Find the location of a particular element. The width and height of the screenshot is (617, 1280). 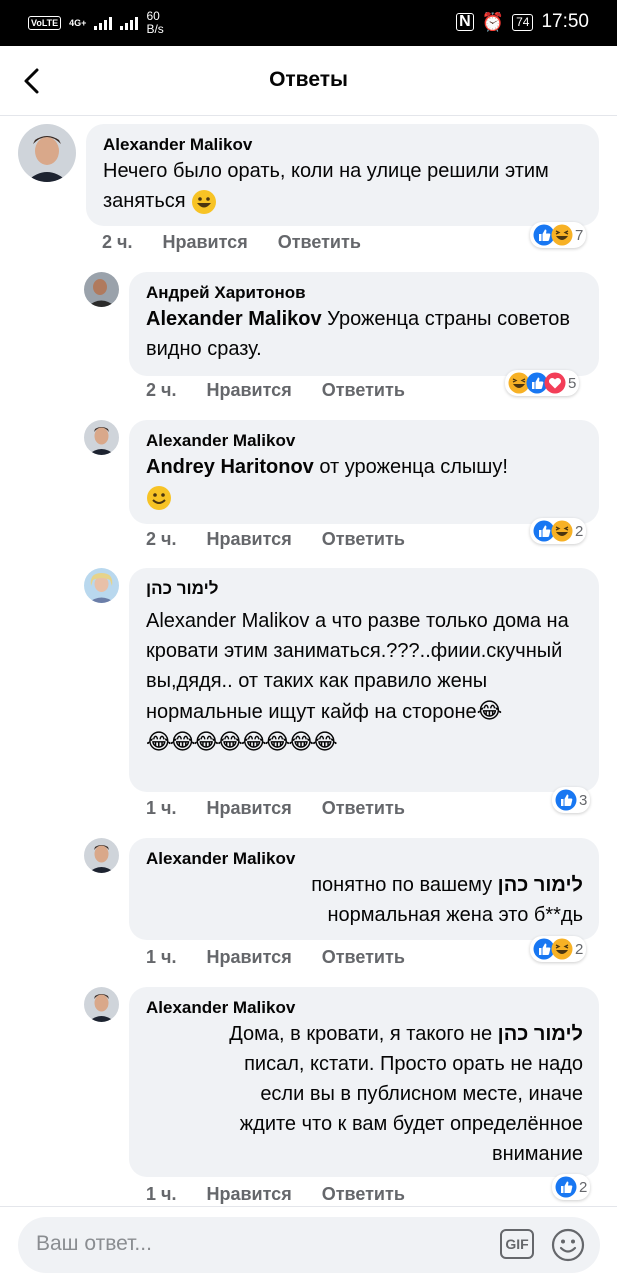

love-reaction-icon is located at coordinates (555, 383).